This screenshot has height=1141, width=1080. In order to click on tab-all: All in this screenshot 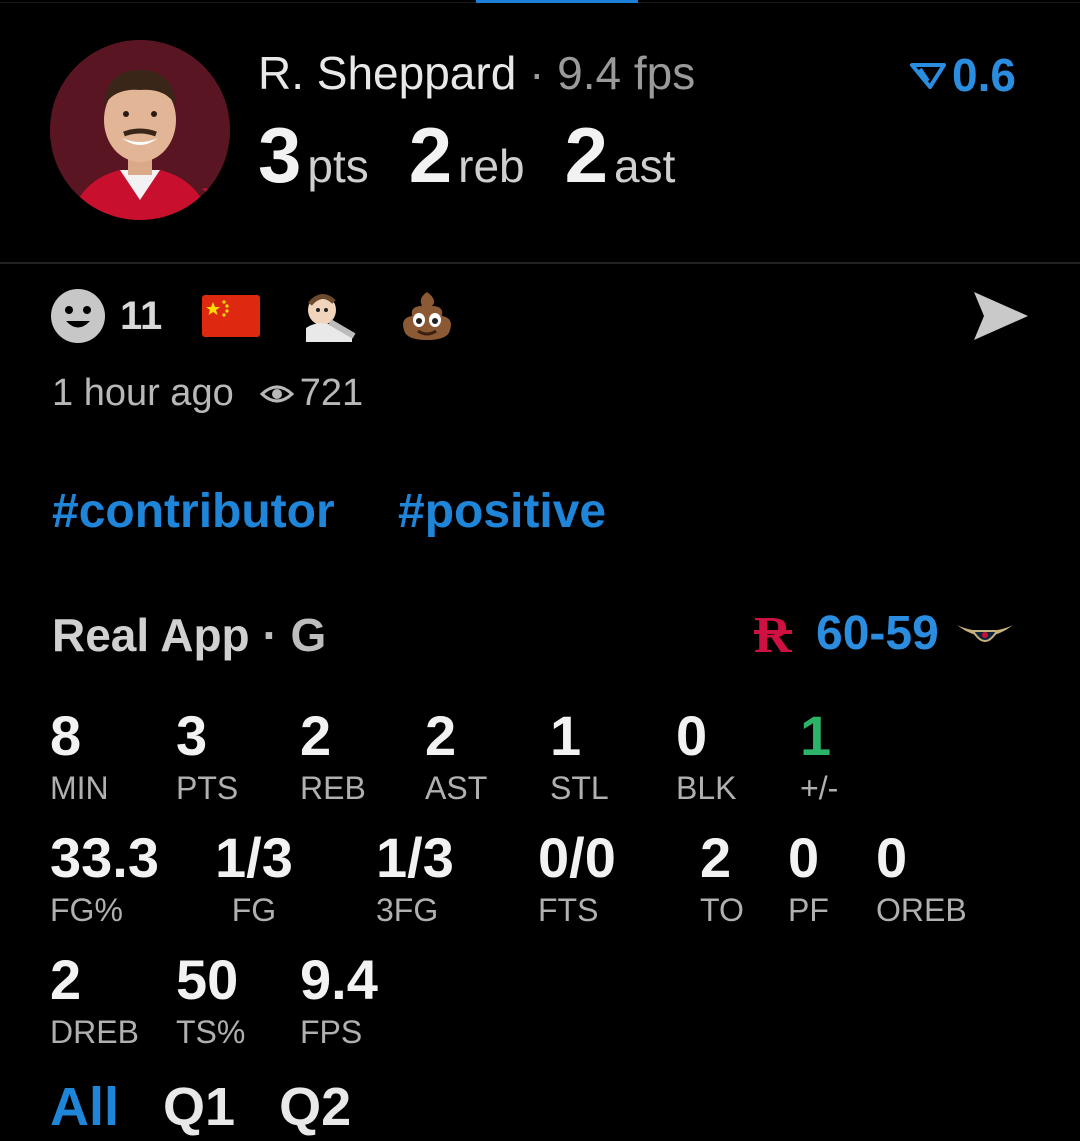, I will do `click(84, 1107)`.